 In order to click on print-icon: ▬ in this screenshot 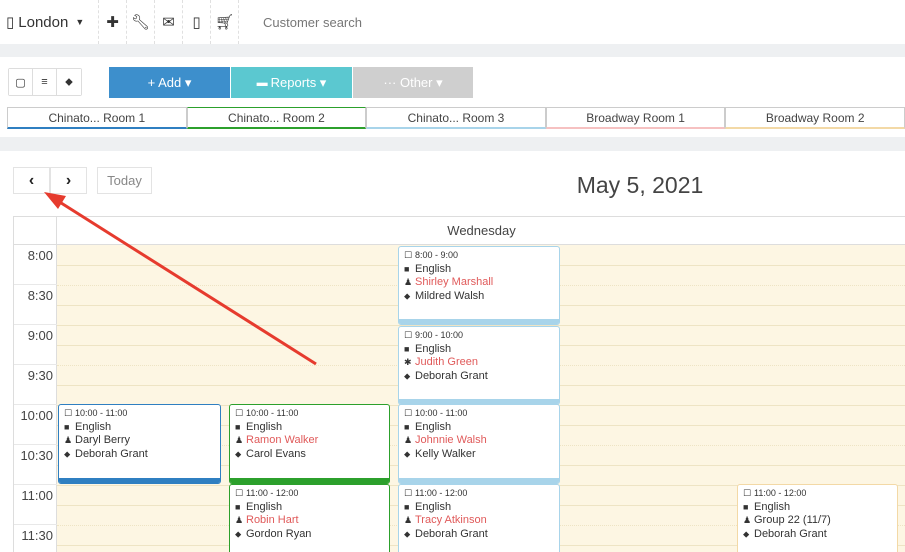, I will do `click(262, 82)`.